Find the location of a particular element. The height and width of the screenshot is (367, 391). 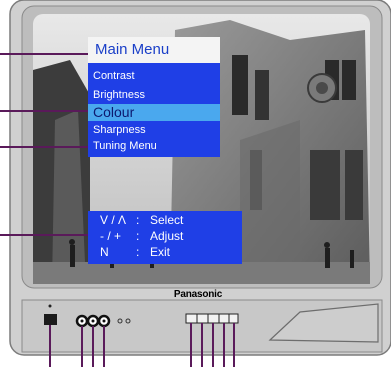

help-row-select: V / Λ : Select is located at coordinates (165, 220).